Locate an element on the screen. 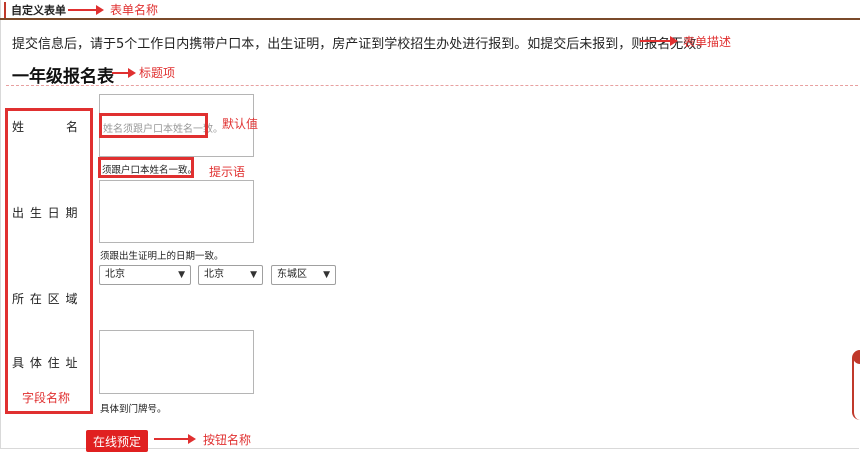  district-value: 东城区 is located at coordinates (292, 274).